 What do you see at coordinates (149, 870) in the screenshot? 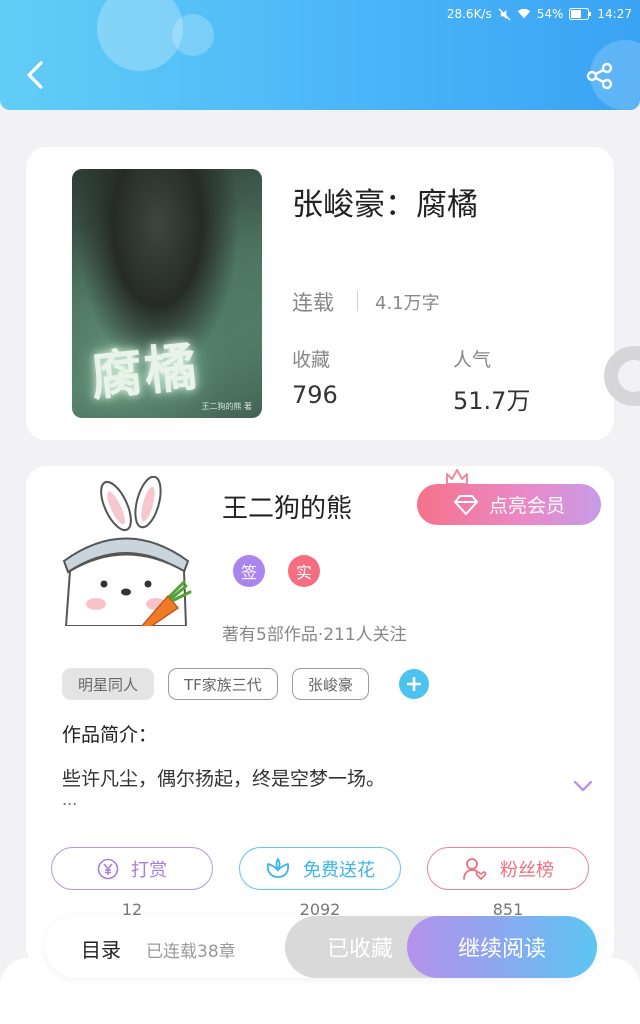
I see `tip-label: 打赏` at bounding box center [149, 870].